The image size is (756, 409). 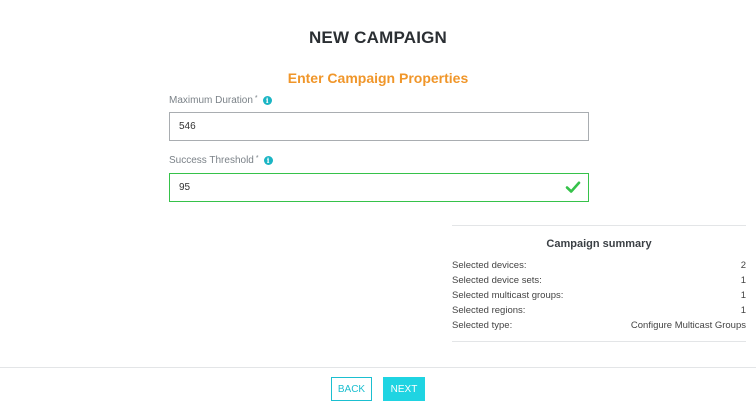 I want to click on success-threshold-label-text: Success Threshold, so click(x=211, y=160).